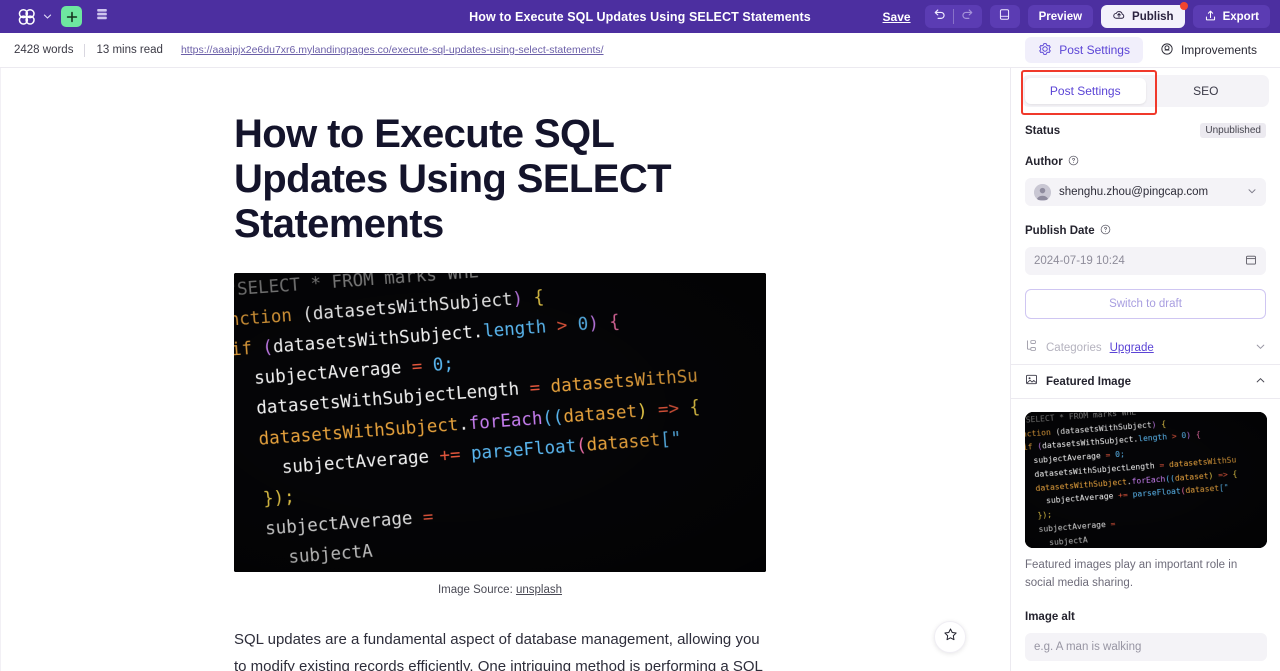 This screenshot has width=1280, height=671. What do you see at coordinates (1251, 261) in the screenshot?
I see `calendar-icon` at bounding box center [1251, 261].